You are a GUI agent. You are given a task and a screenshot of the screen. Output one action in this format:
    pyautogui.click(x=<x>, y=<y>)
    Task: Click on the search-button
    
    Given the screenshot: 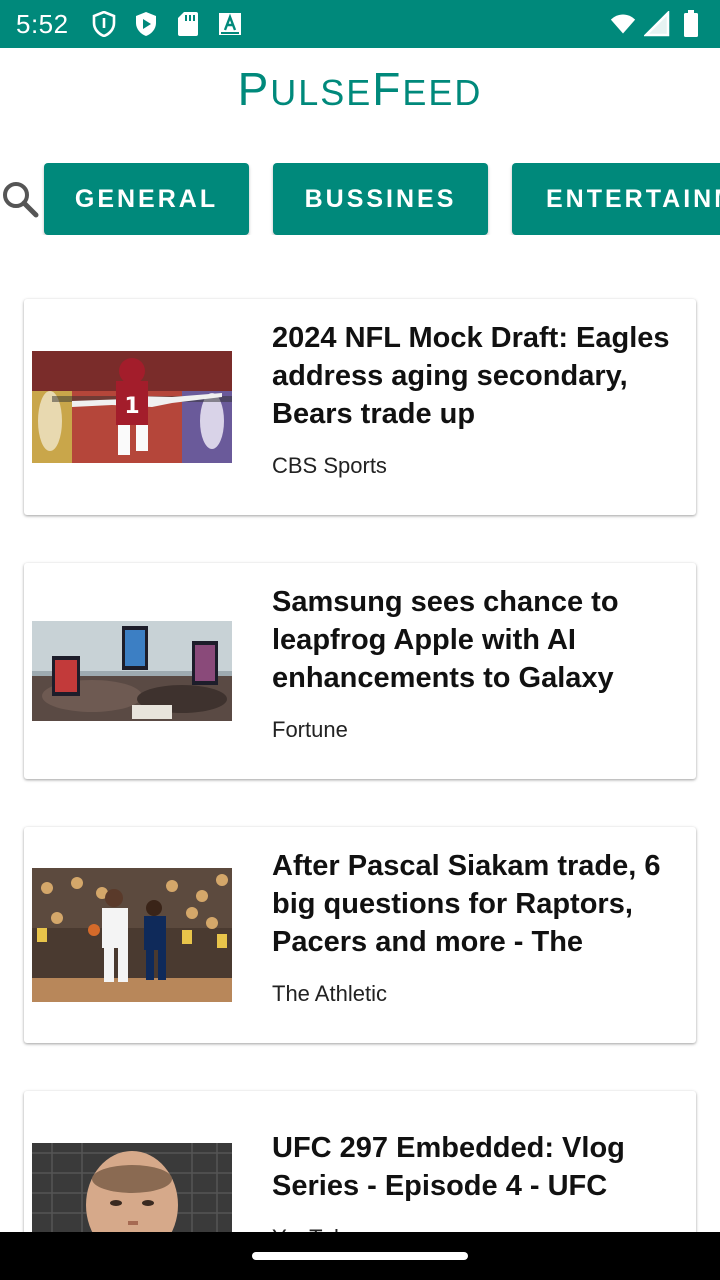 What is the action you would take?
    pyautogui.click(x=22, y=199)
    